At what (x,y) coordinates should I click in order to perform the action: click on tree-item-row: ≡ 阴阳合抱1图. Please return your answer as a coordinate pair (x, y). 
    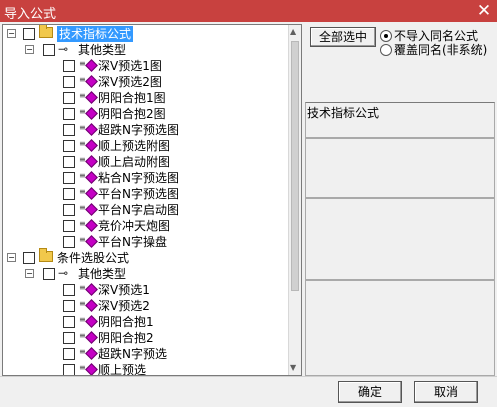
    Looking at the image, I should click on (143, 98).